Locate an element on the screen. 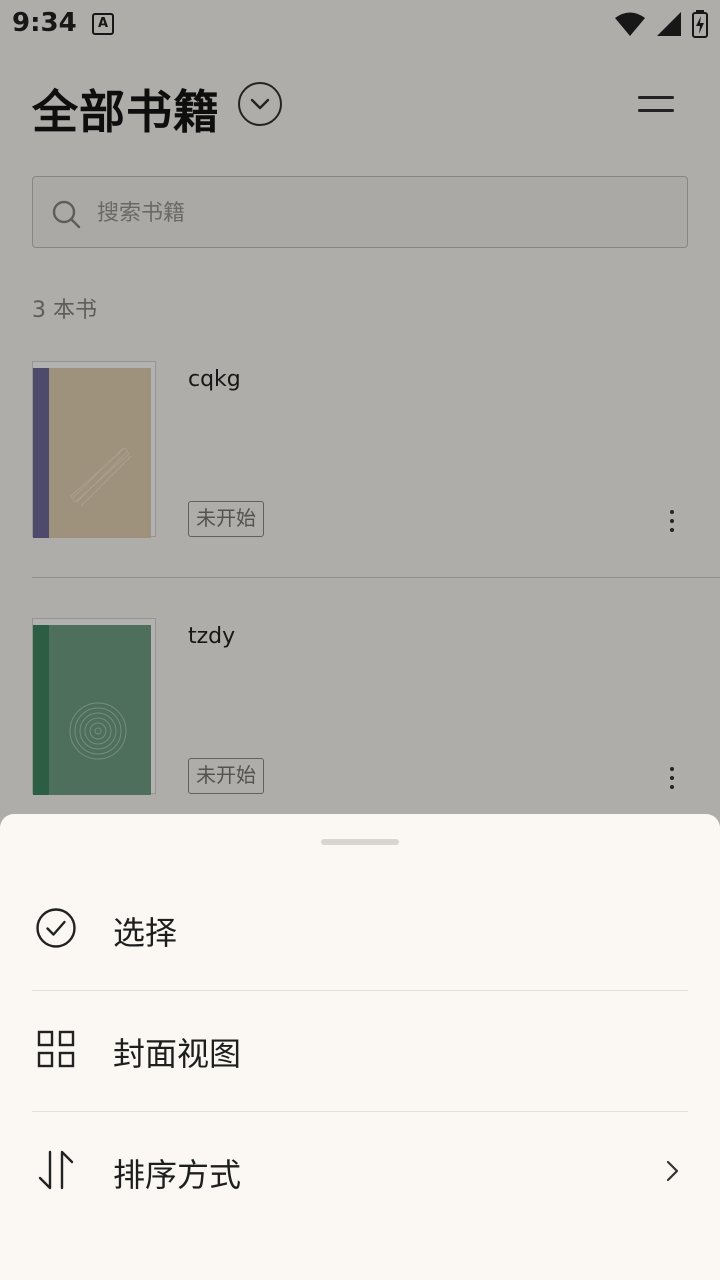  sheet-item-label: 选择 is located at coordinates (145, 933).